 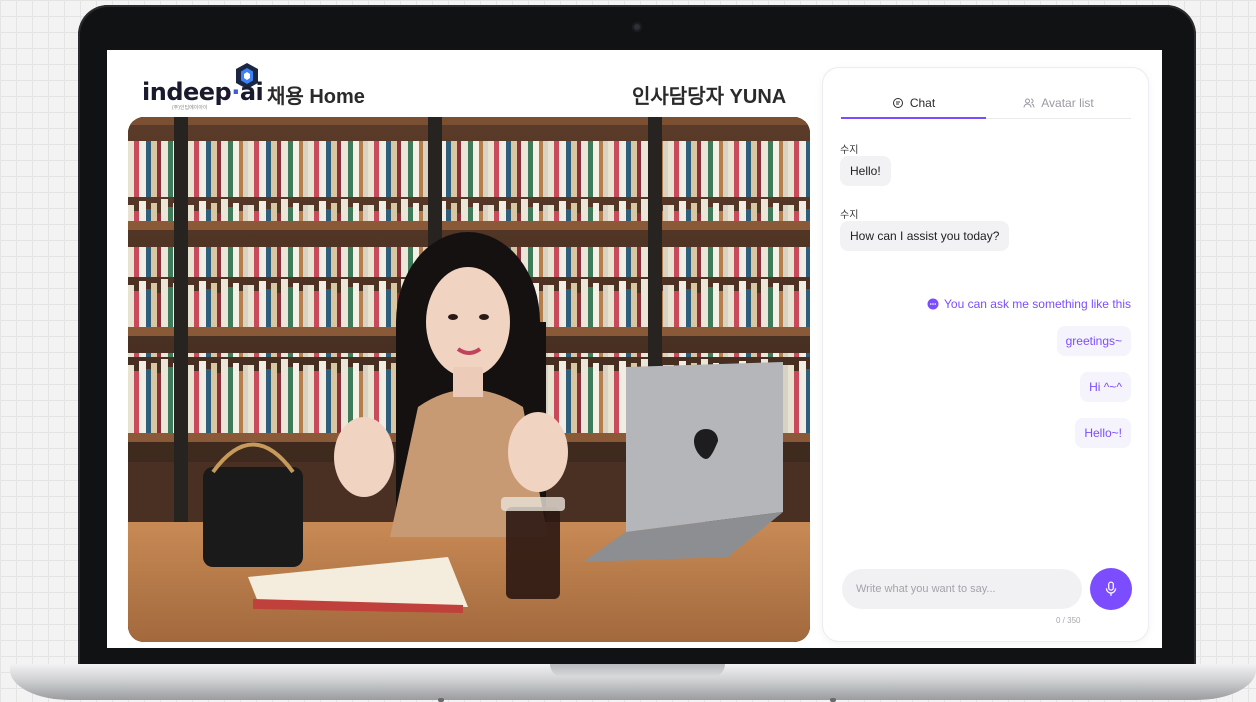 What do you see at coordinates (925, 236) in the screenshot?
I see `bot-message: How can I assist you today?` at bounding box center [925, 236].